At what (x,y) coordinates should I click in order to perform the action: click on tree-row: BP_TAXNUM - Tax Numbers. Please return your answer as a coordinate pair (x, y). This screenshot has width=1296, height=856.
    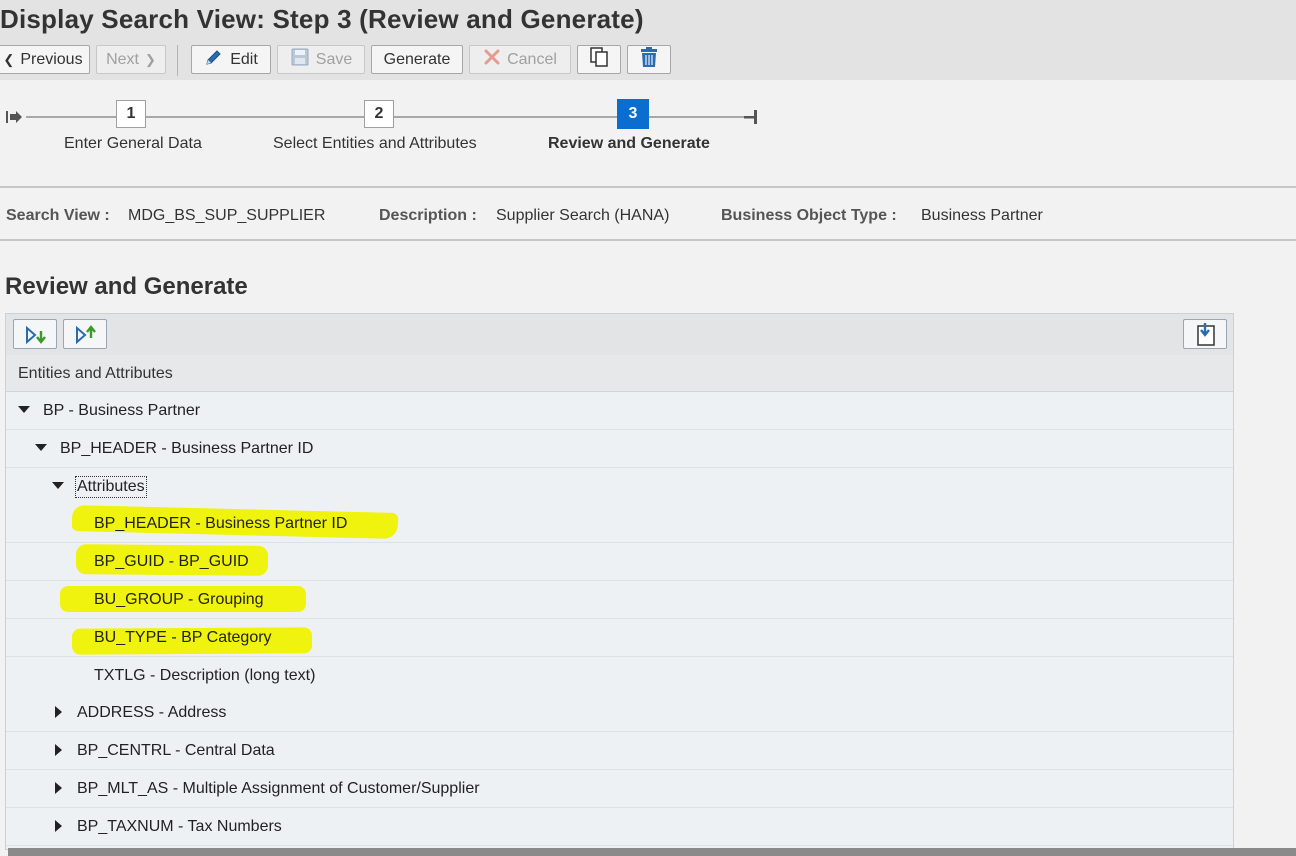
    Looking at the image, I should click on (619, 826).